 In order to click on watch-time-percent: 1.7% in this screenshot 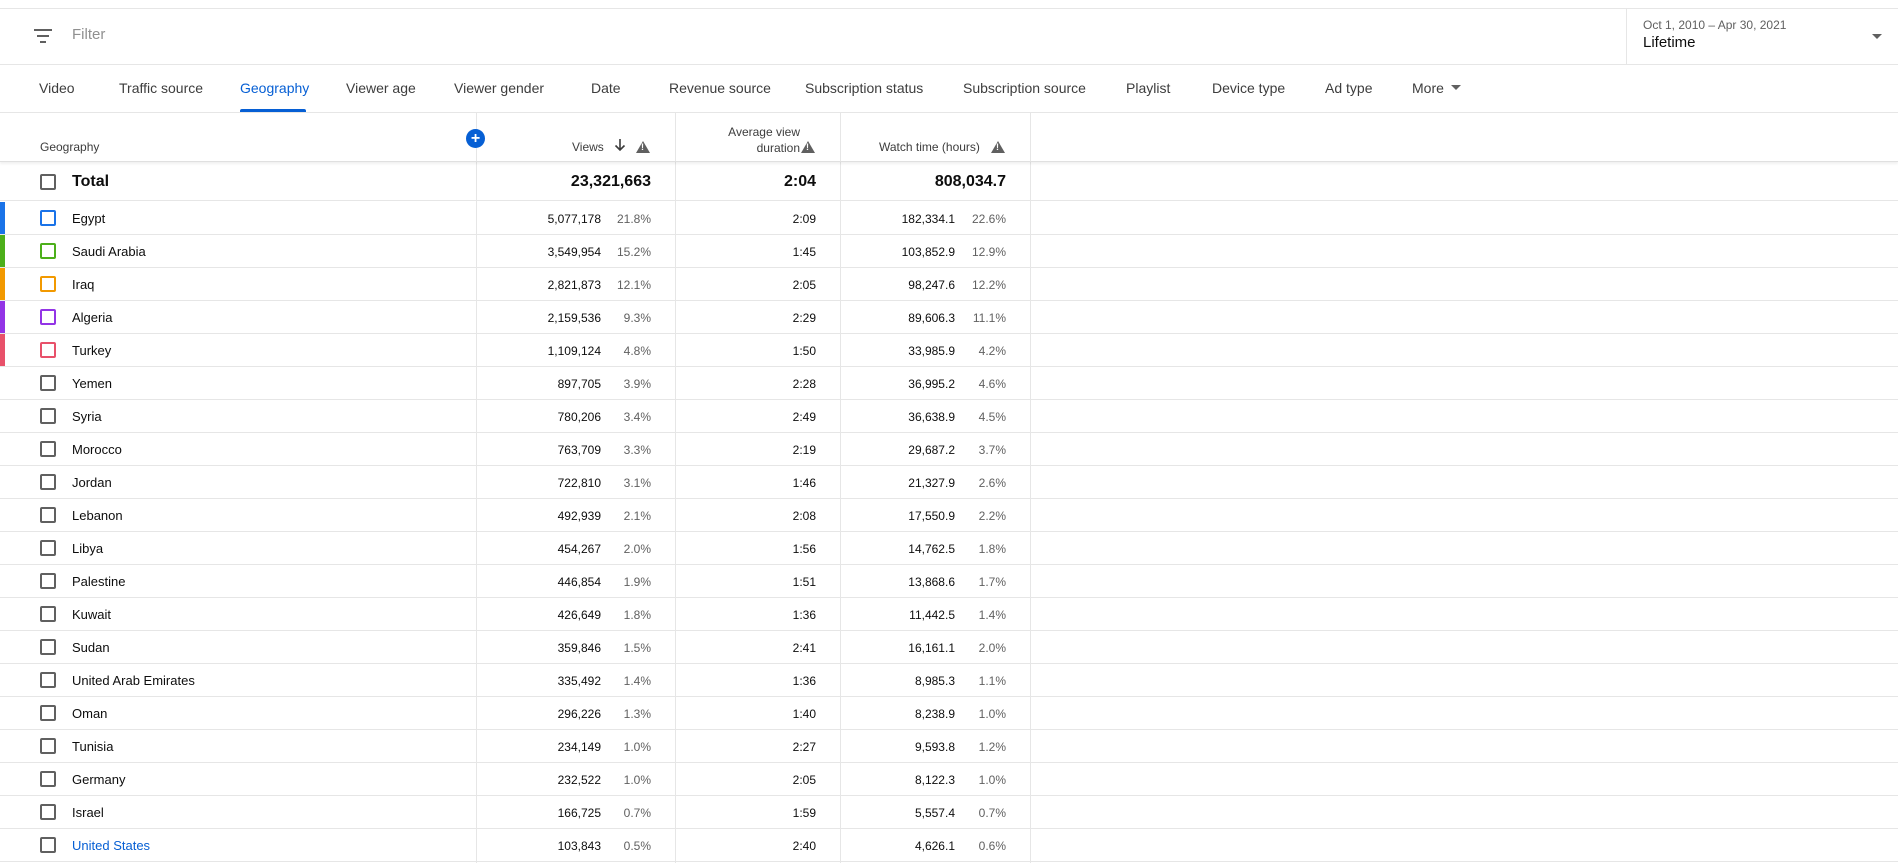, I will do `click(992, 582)`.